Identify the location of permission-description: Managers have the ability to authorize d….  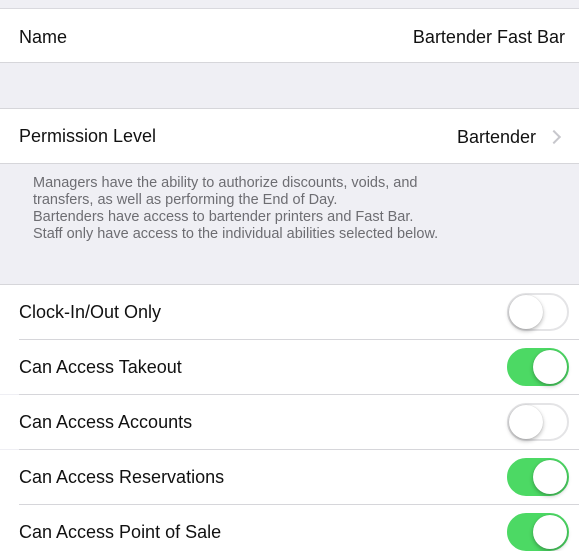
(293, 209).